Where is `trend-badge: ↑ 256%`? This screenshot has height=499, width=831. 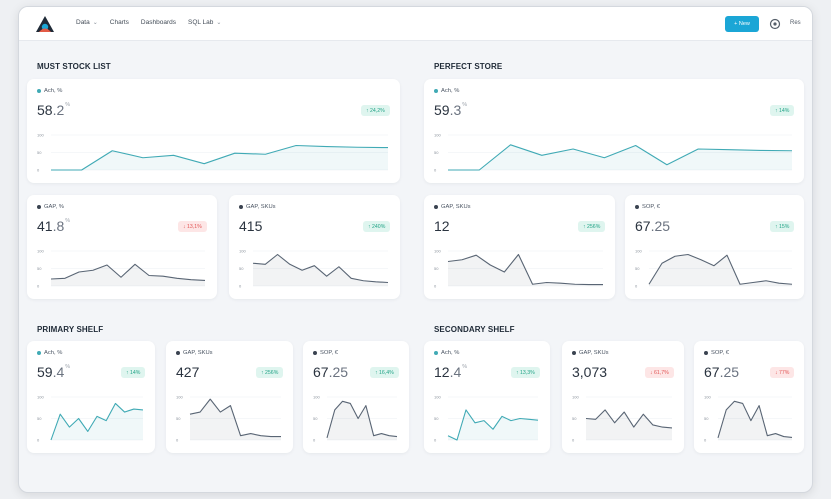 trend-badge: ↑ 256% is located at coordinates (592, 226).